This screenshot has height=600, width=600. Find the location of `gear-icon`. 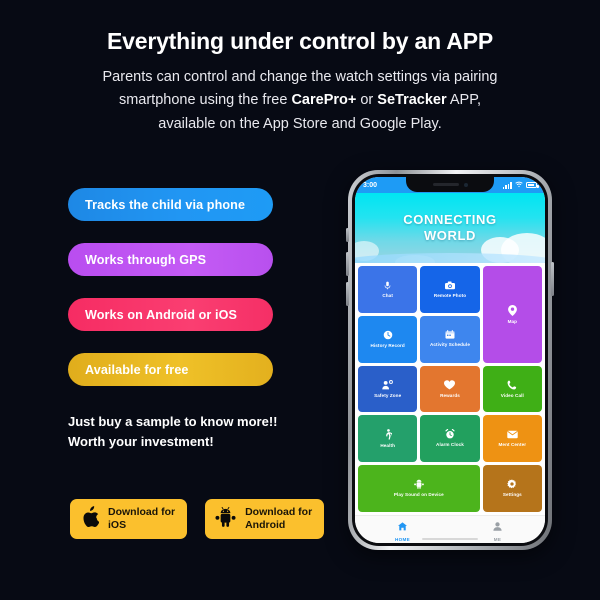

gear-icon is located at coordinates (512, 484).